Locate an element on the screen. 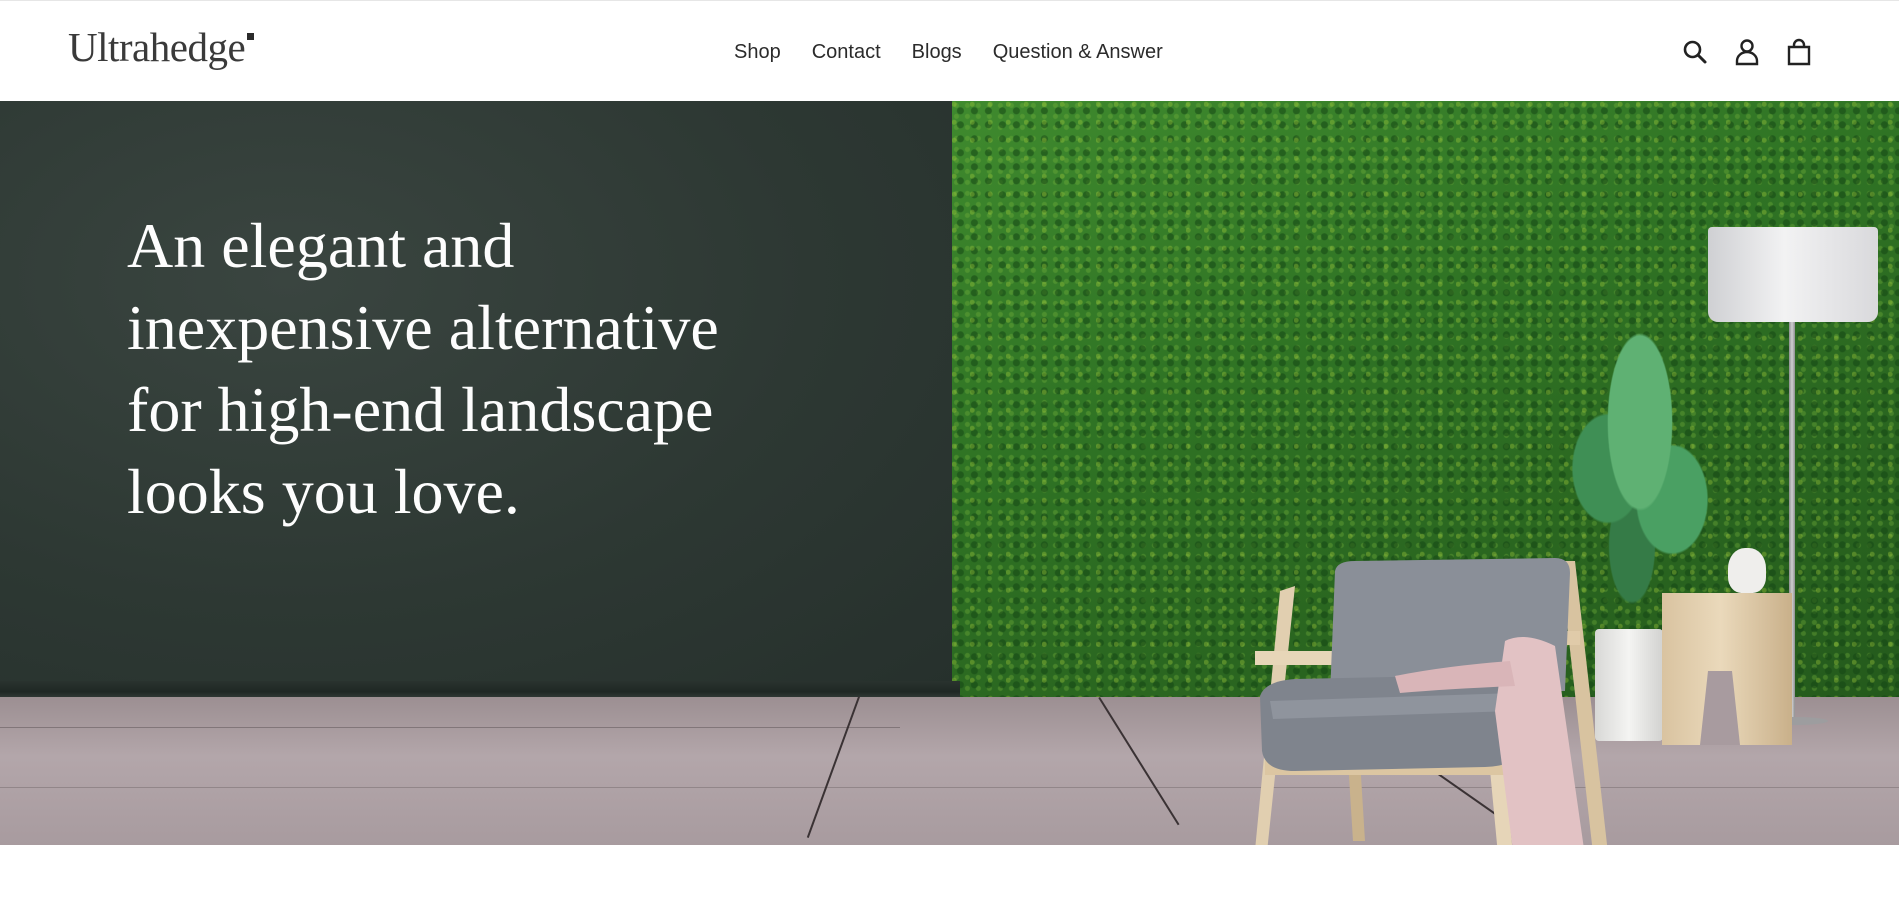  header-icons is located at coordinates (1737, 52).